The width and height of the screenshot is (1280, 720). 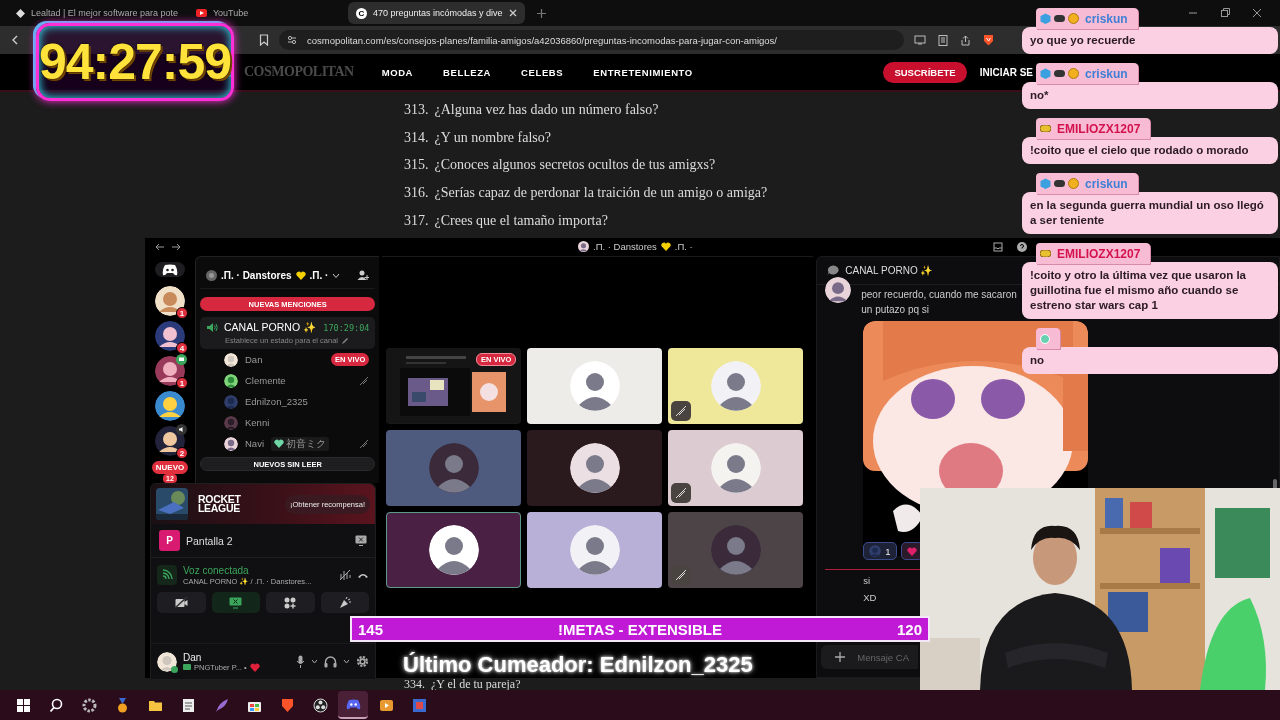 What do you see at coordinates (416, 194) in the screenshot?
I see `question-number: 316.` at bounding box center [416, 194].